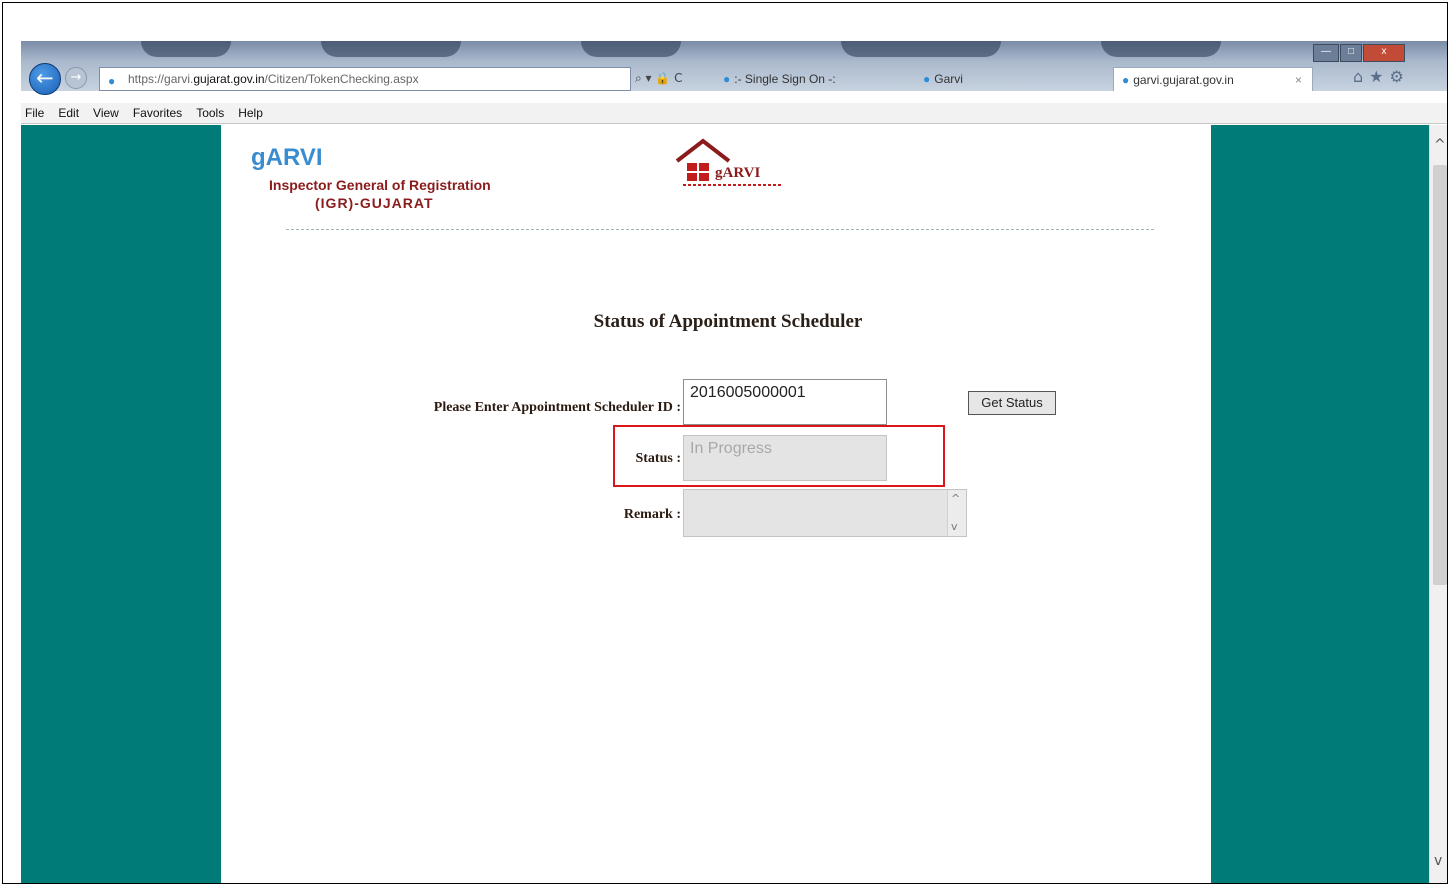  Describe the element at coordinates (659, 78) in the screenshot. I see `address-bar-icons: ⌕ ▾ 🔒 C` at that location.